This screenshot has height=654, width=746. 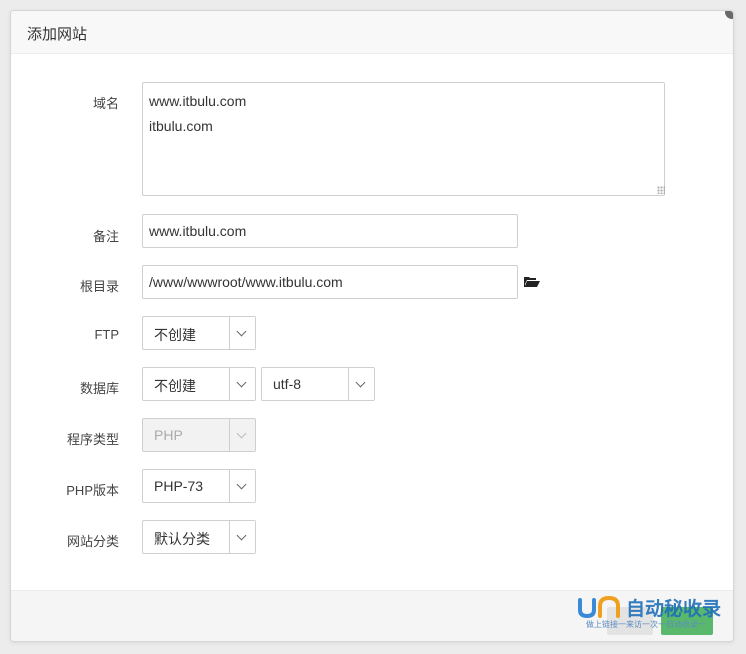 What do you see at coordinates (99, 388) in the screenshot?
I see `database-label: 数据库` at bounding box center [99, 388].